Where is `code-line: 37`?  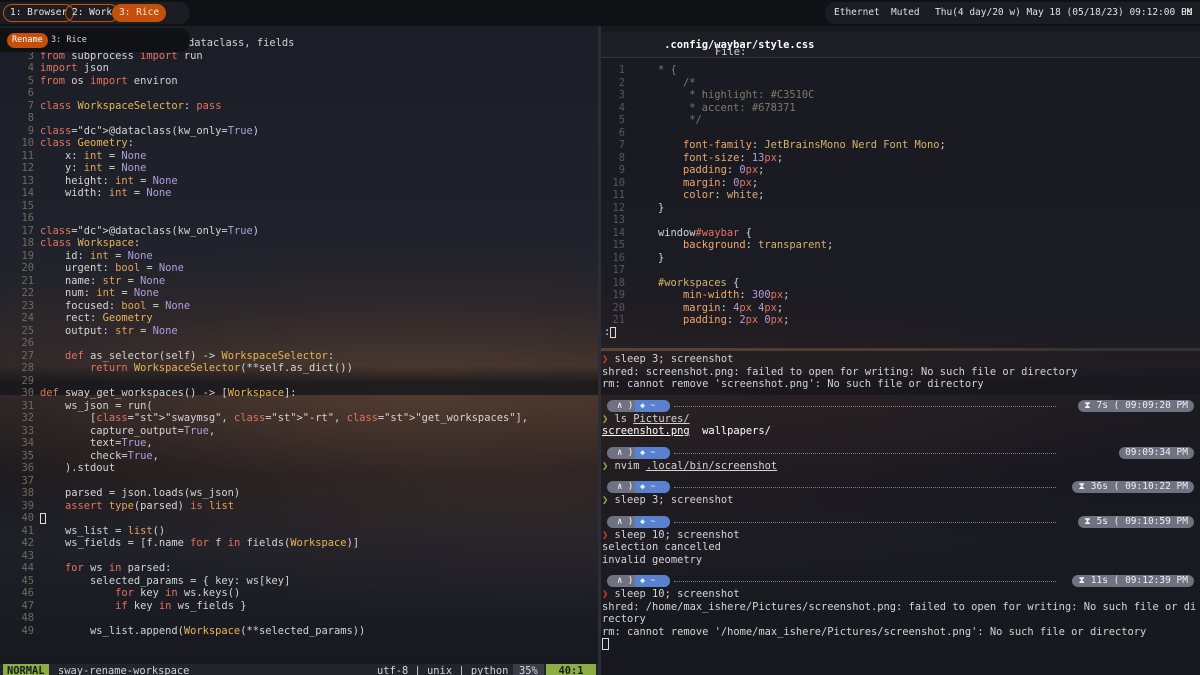 code-line: 37 is located at coordinates (300, 481).